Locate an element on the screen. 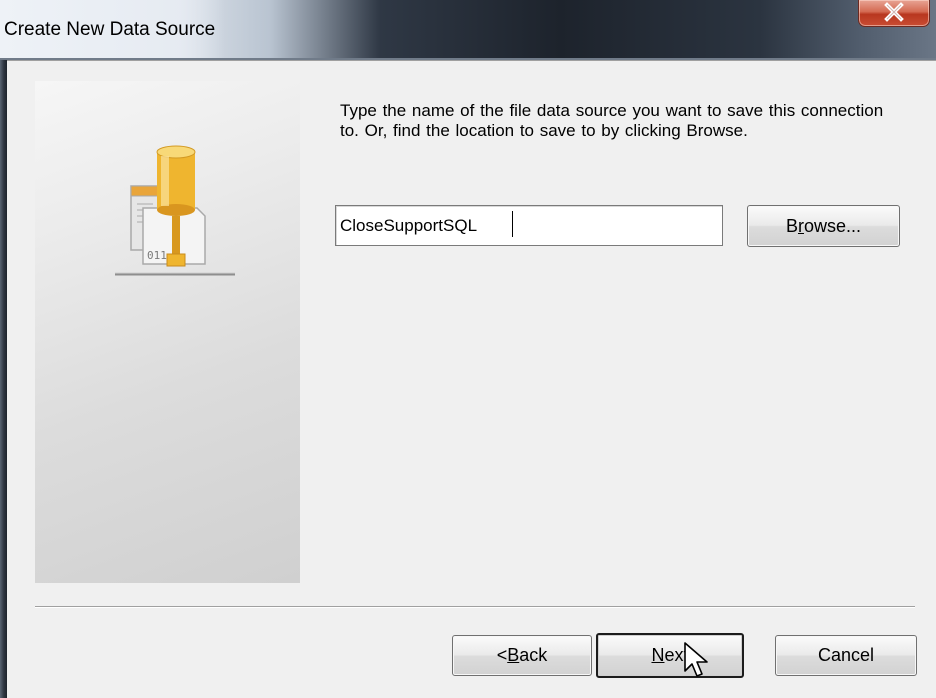  close-button is located at coordinates (894, 13).